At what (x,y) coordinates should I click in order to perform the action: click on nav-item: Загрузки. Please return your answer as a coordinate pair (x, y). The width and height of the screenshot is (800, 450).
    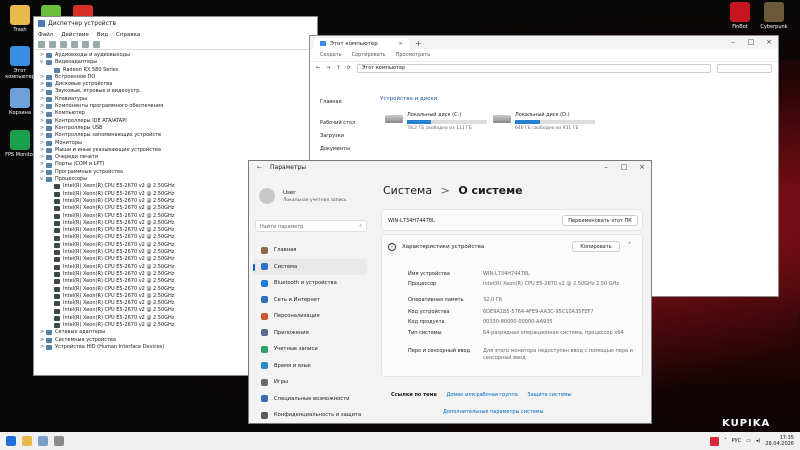
    Looking at the image, I should click on (337, 136).